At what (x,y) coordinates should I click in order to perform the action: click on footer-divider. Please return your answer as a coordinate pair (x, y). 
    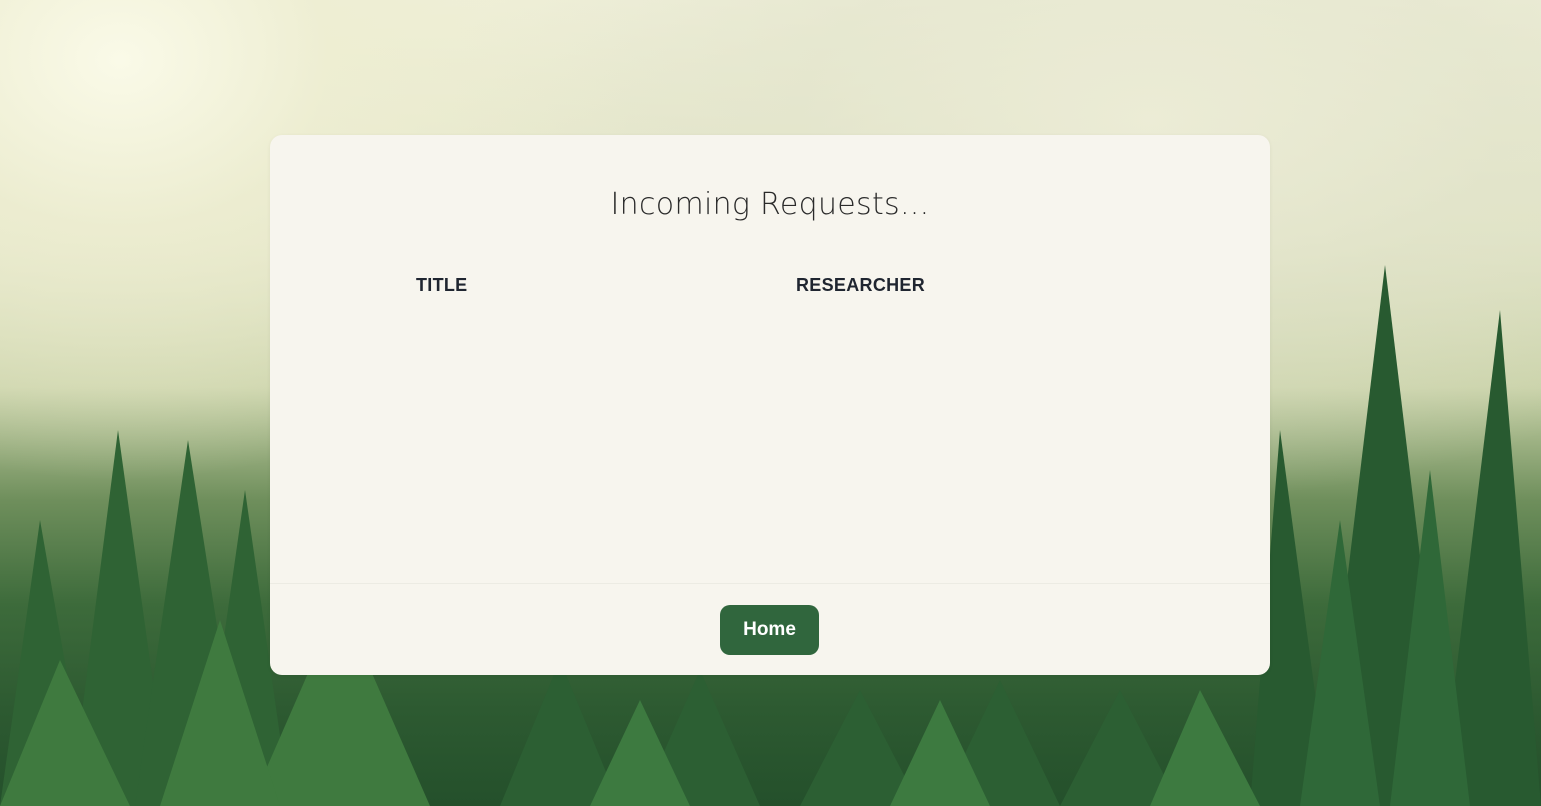
    Looking at the image, I should click on (770, 583).